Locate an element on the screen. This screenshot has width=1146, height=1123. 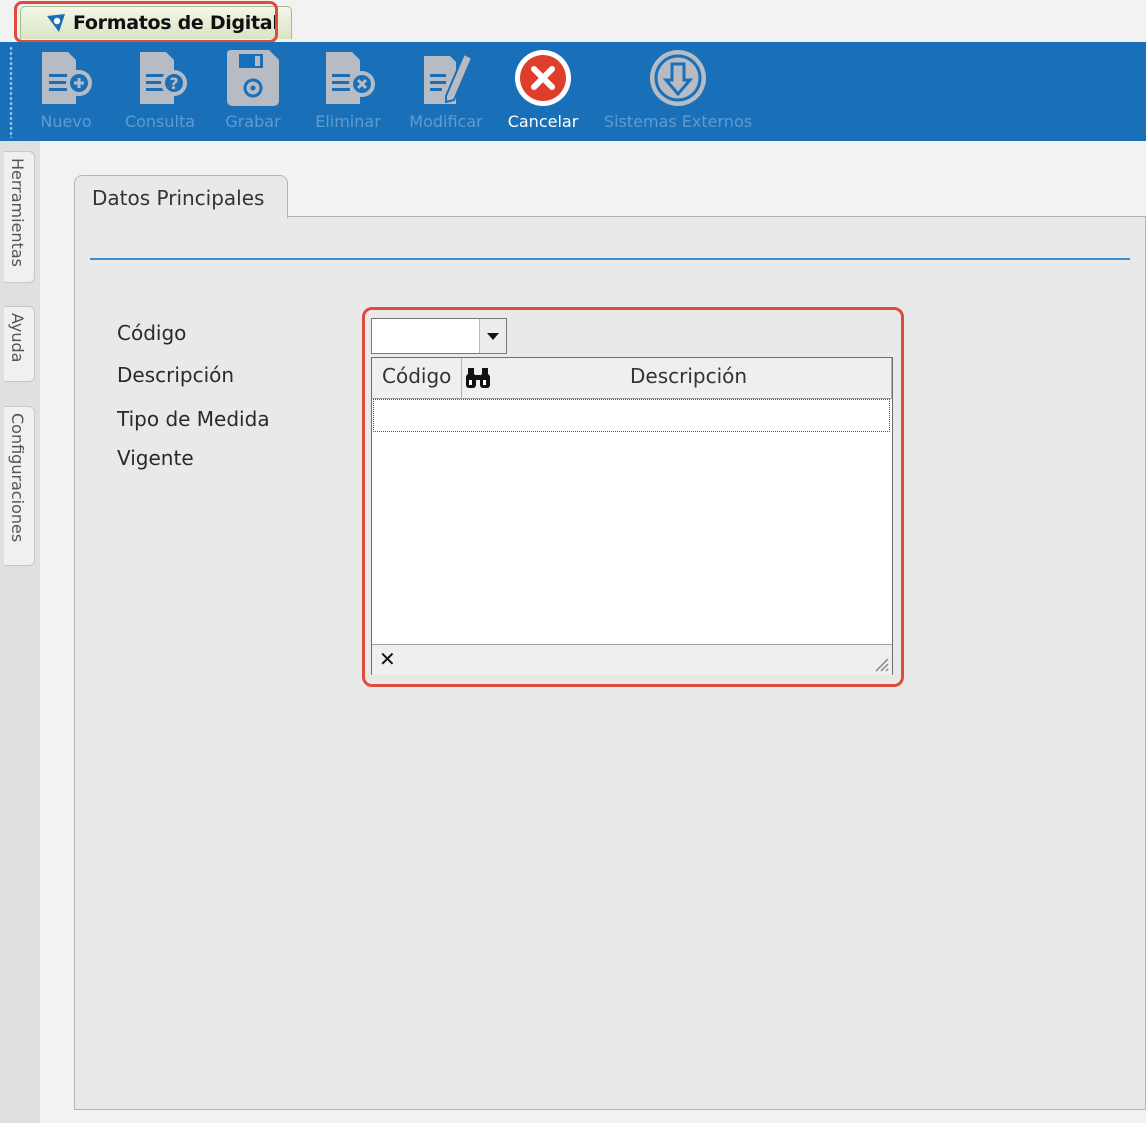
side-tab-configuraciones: Configuraciones is located at coordinates (19, 486).